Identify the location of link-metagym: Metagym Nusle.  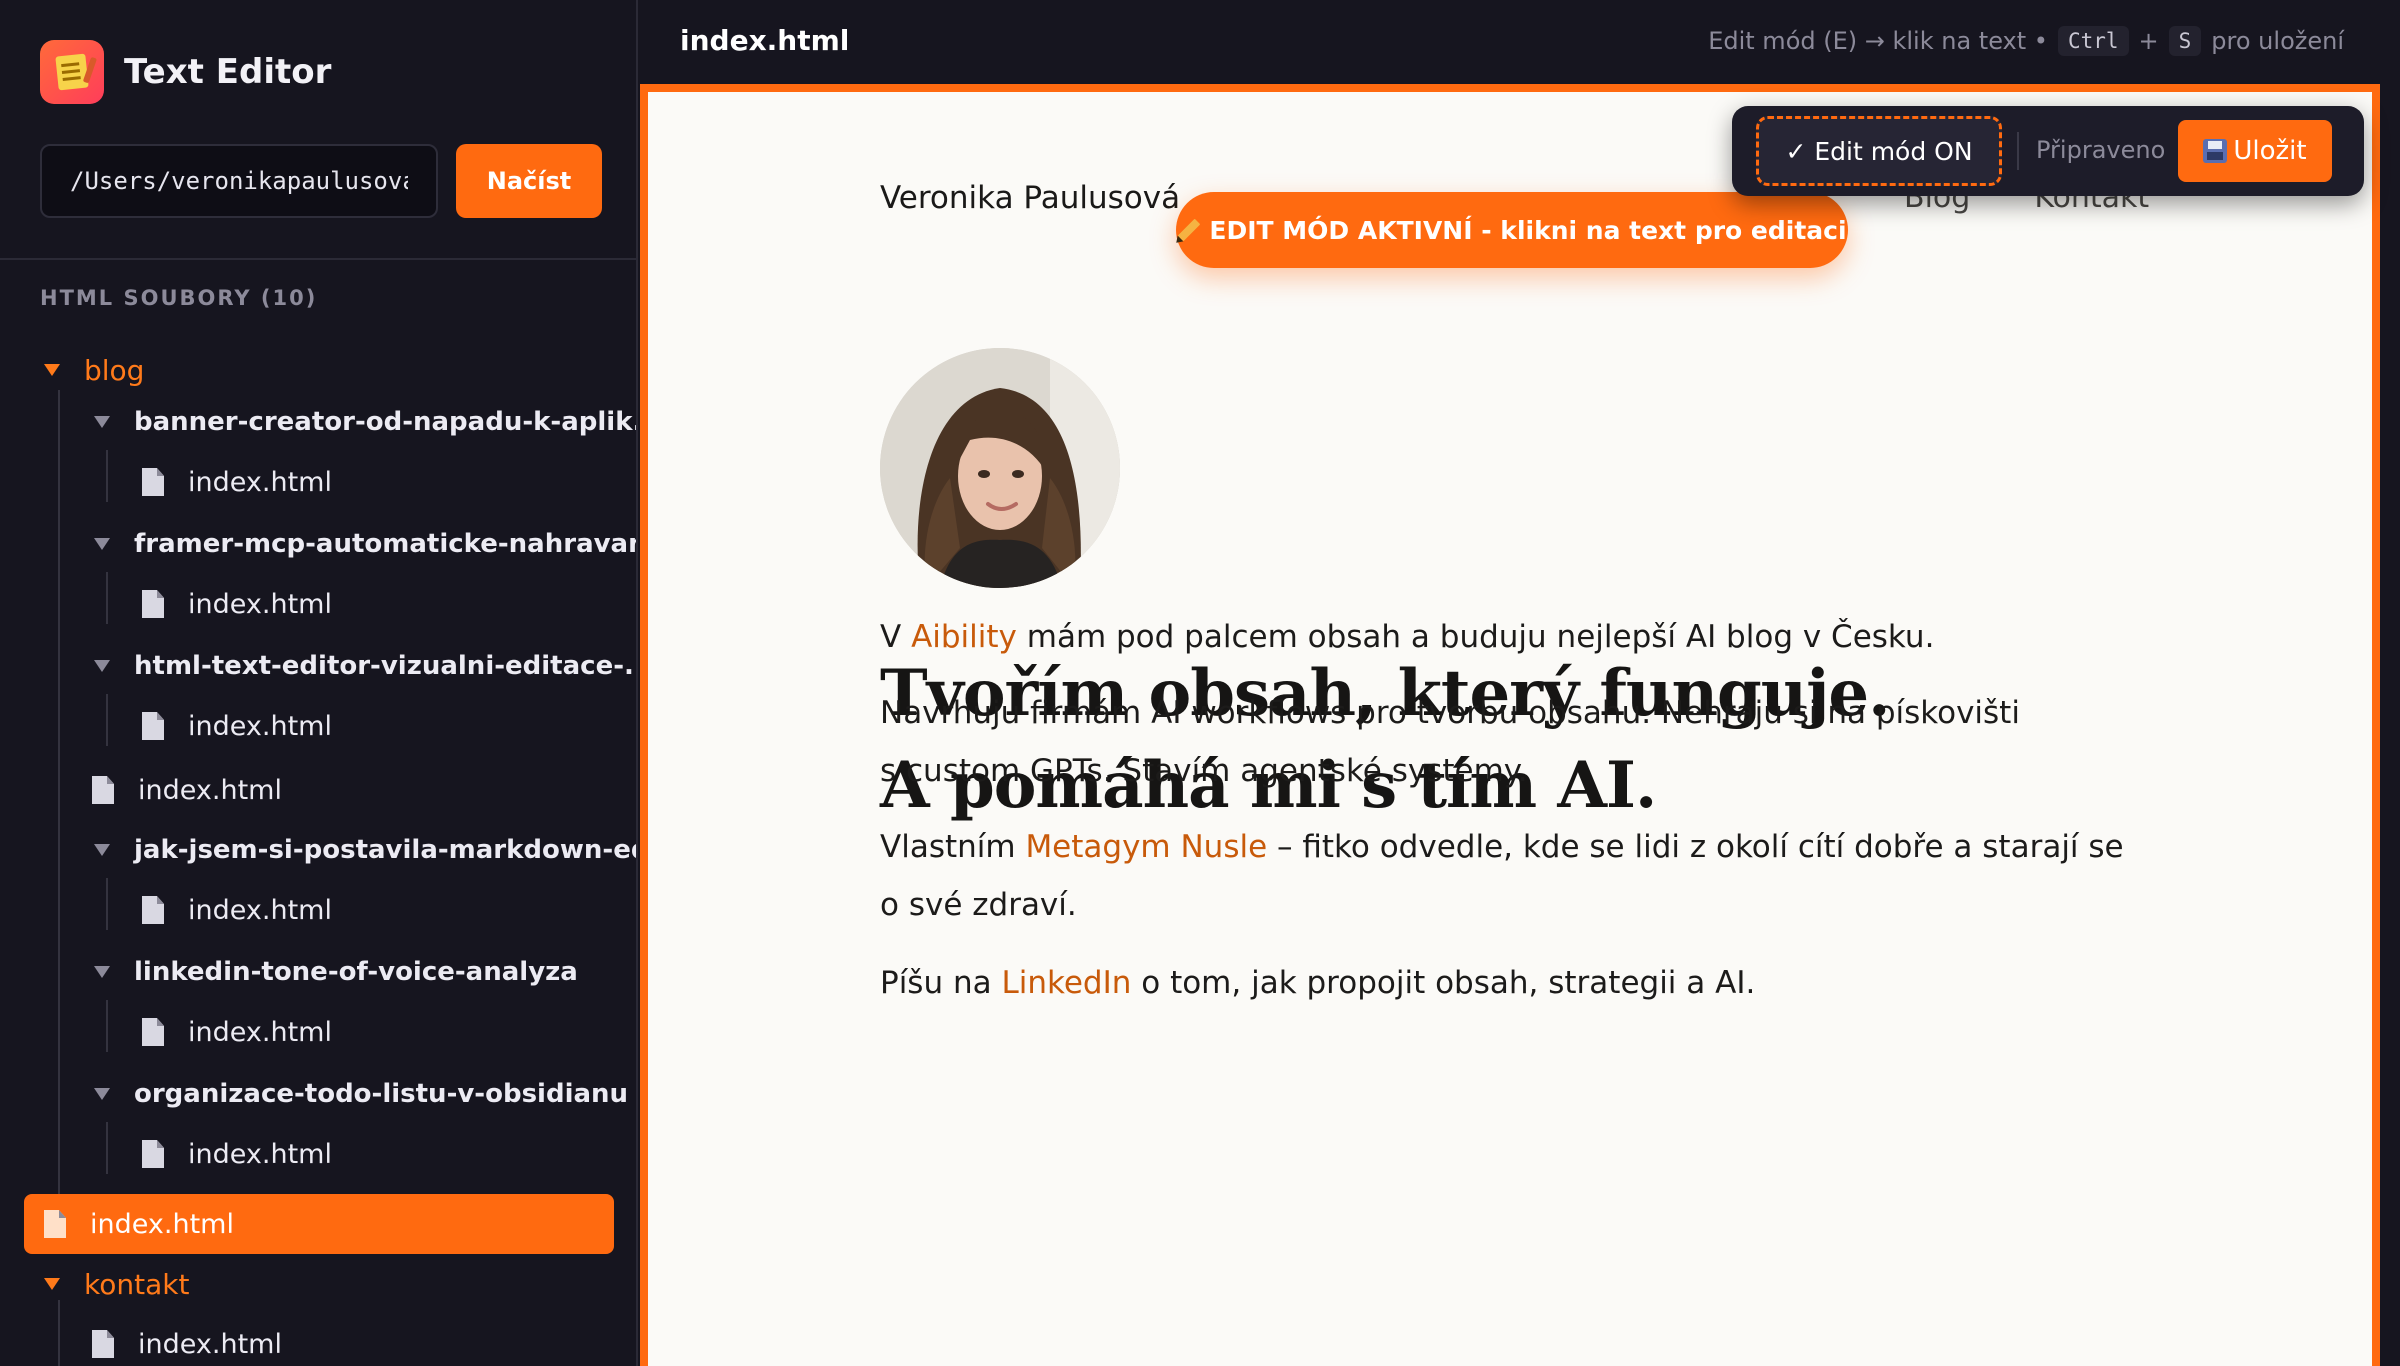
(1146, 847).